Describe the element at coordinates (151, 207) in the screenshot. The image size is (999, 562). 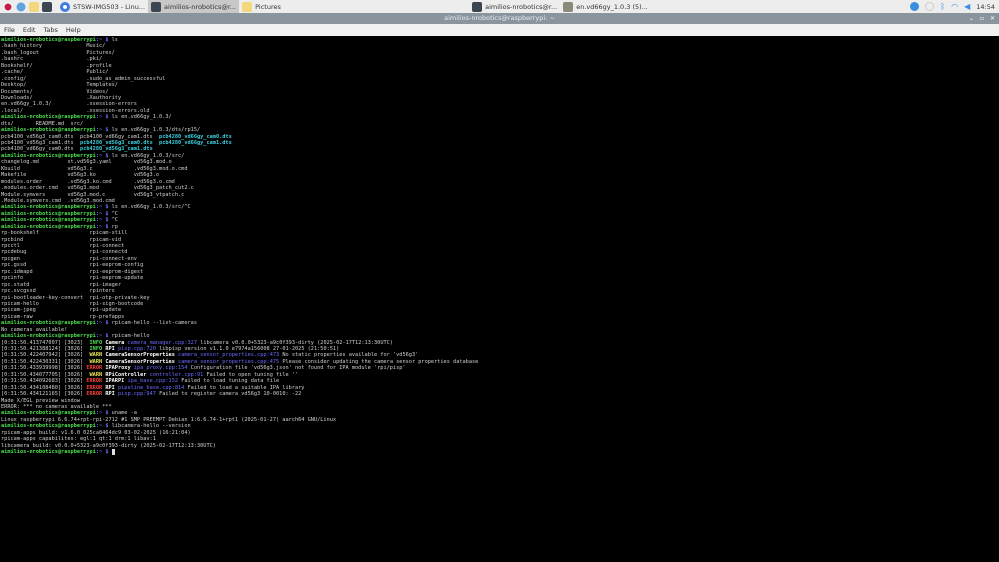
I see `terminal-text: ls en.vd66gy_1.0.3/src/^C` at that location.